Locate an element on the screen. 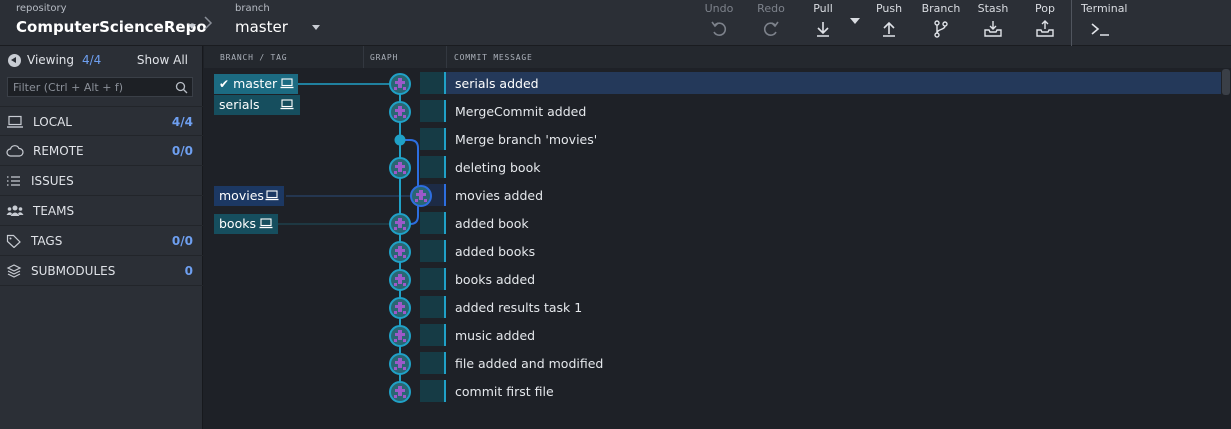 Image resolution: width=1231 pixels, height=429 pixels. redo-icon is located at coordinates (771, 28).